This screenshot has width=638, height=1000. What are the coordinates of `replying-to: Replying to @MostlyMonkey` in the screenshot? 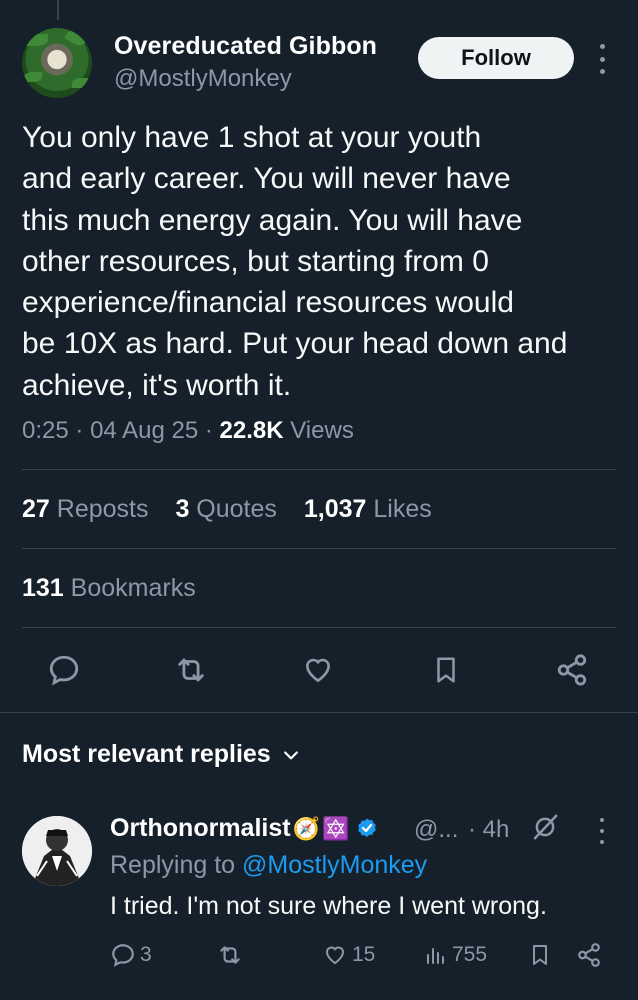 It's located at (268, 865).